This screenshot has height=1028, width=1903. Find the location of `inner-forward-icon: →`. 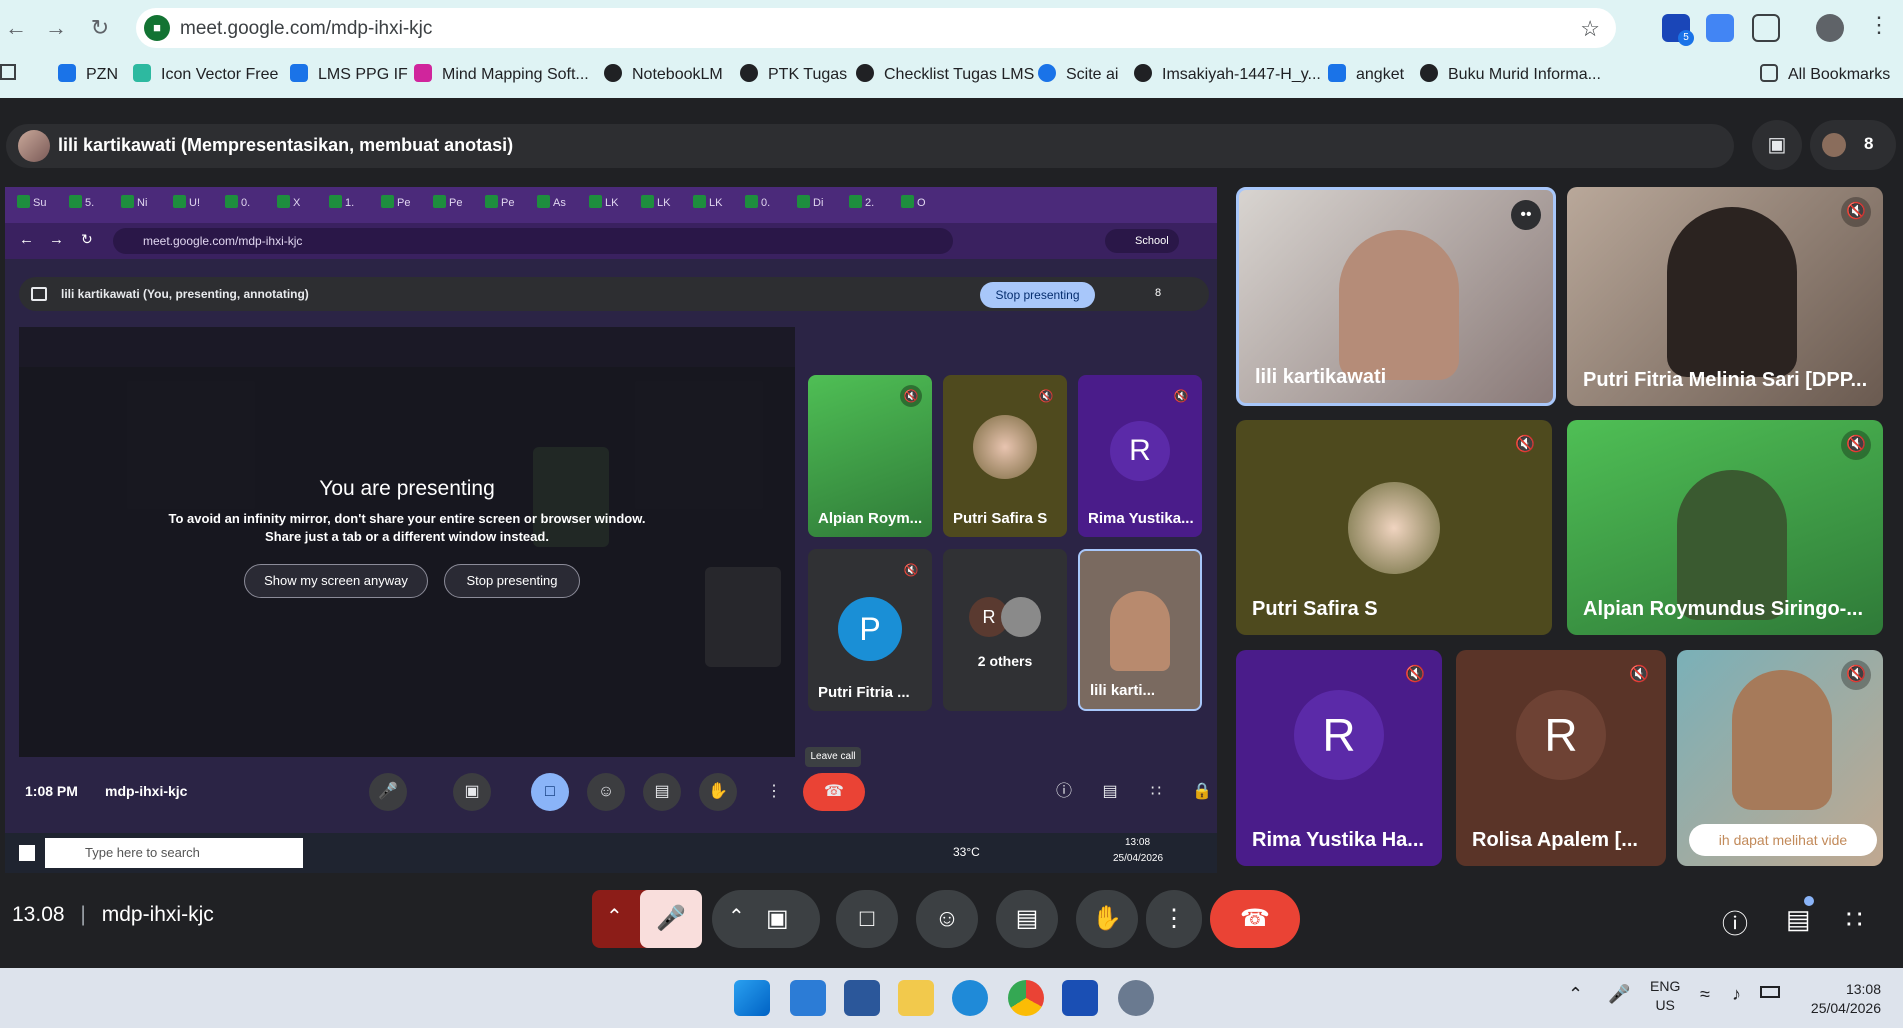

inner-forward-icon: → is located at coordinates (56, 239).